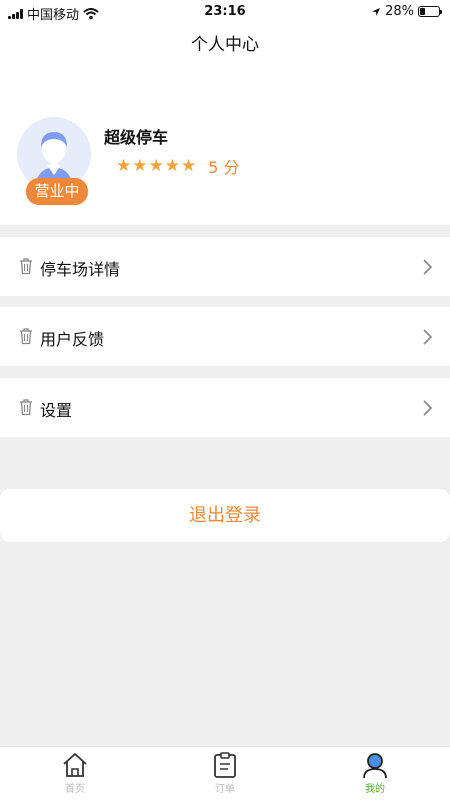 This screenshot has height=800, width=450. I want to click on user-icon, so click(375, 766).